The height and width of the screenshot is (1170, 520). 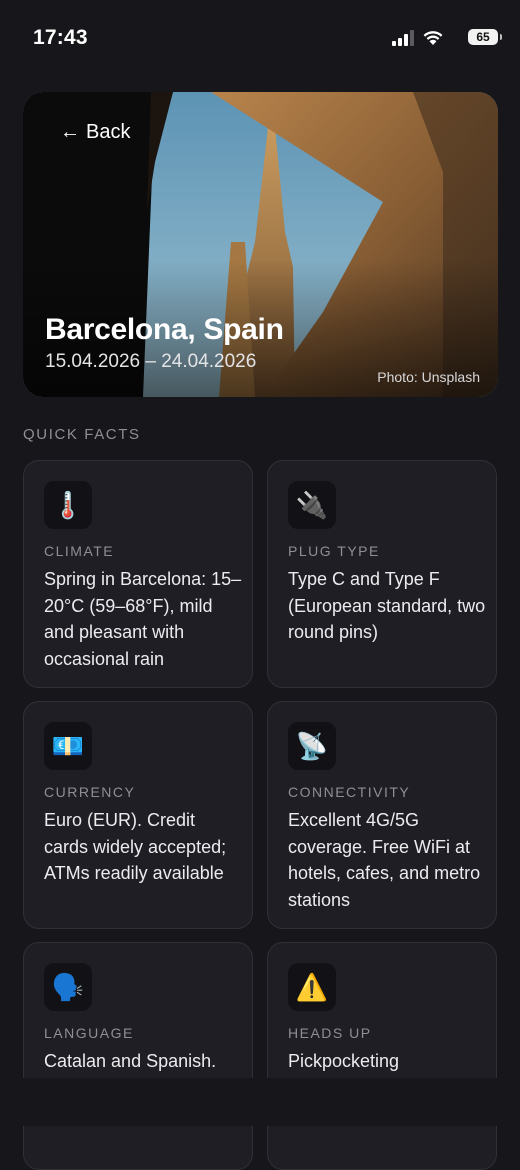 What do you see at coordinates (68, 987) in the screenshot?
I see `speaking-head-icon: 🗣️` at bounding box center [68, 987].